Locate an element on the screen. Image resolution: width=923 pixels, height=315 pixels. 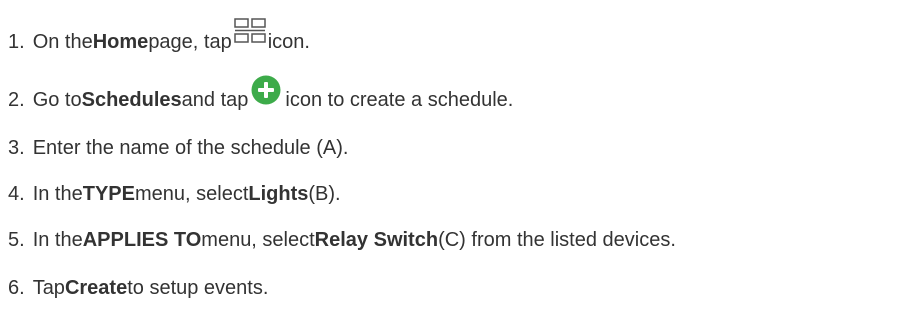
step-1: 1. On the Home page, tap icon. is located at coordinates (159, 38).